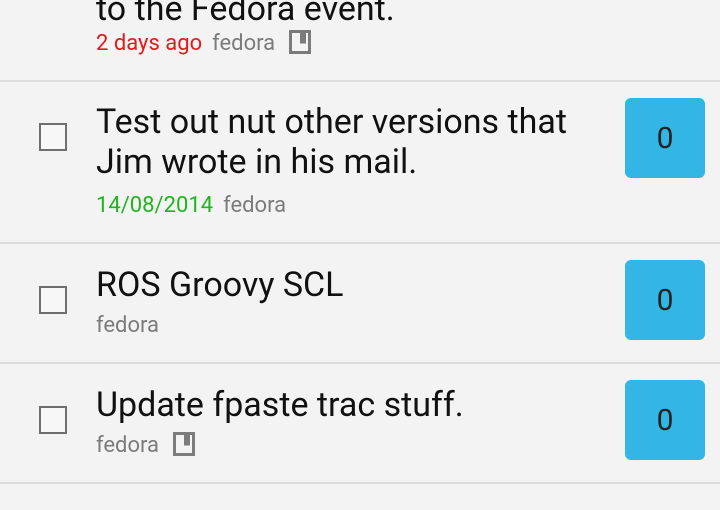  Describe the element at coordinates (155, 205) in the screenshot. I see `task-date: 14/08/2014` at that location.